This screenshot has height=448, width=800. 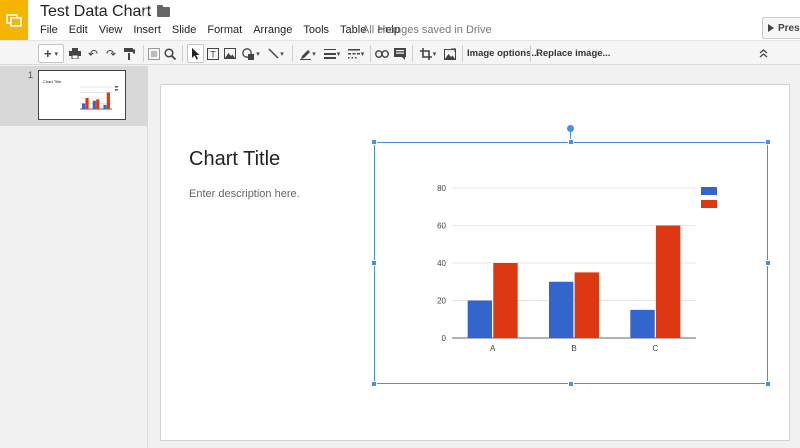 I want to click on slides-logo-icon, so click(x=14, y=20).